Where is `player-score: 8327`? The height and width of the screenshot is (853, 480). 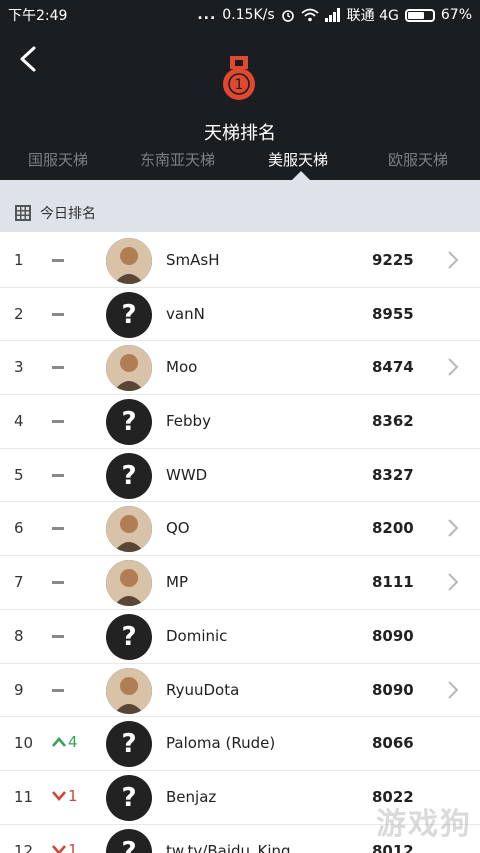
player-score: 8327 is located at coordinates (393, 474).